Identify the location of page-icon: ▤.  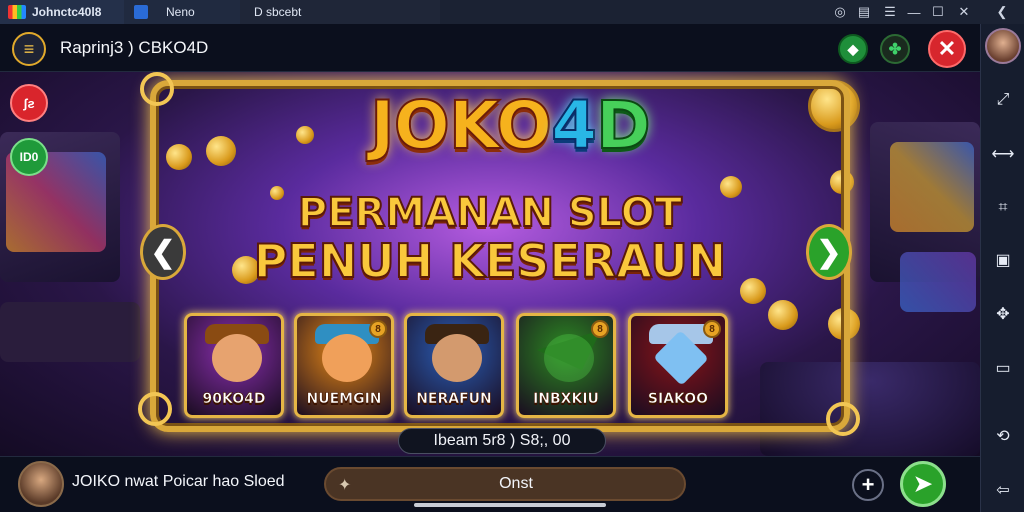
(864, 12).